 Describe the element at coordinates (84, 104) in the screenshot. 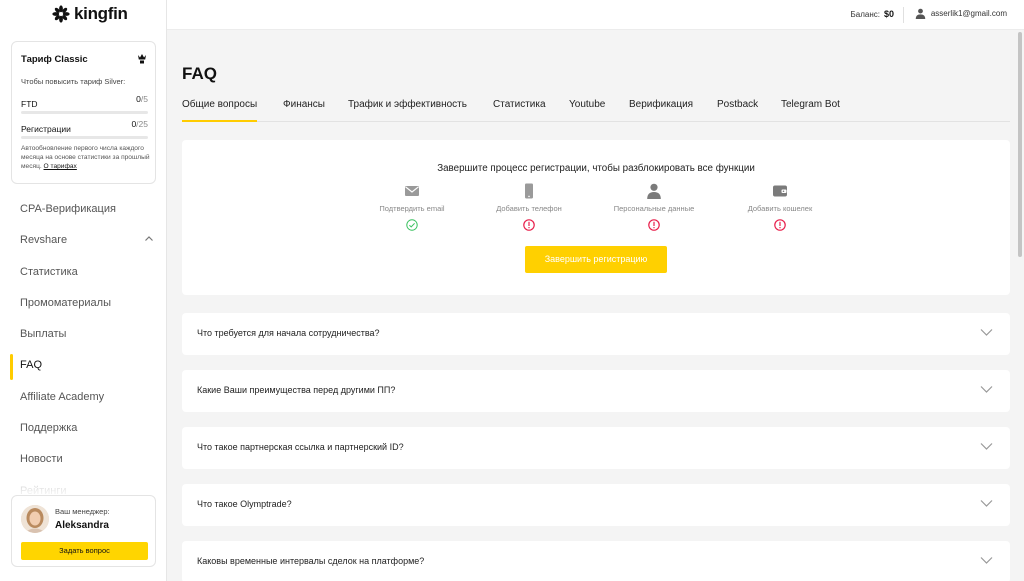

I see `metric-ftd: FTD 0/5` at that location.